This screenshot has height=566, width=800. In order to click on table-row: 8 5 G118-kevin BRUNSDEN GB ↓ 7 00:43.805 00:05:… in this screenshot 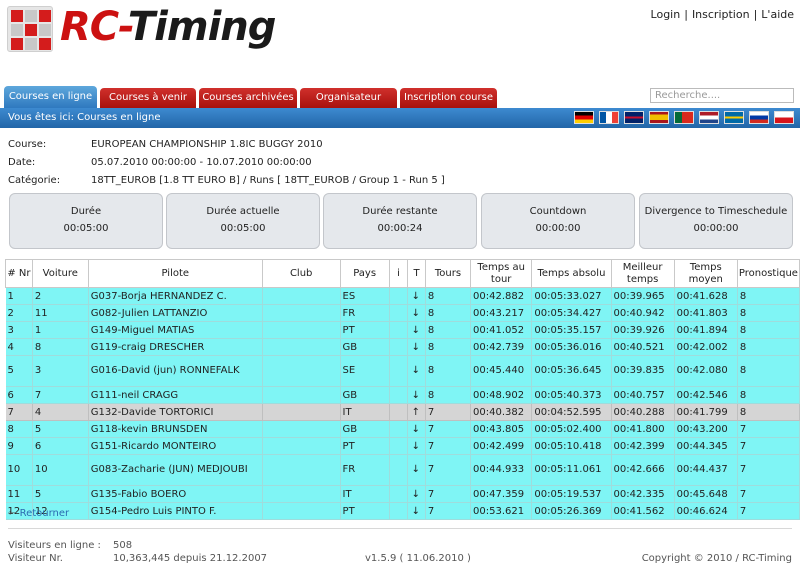, I will do `click(402, 429)`.